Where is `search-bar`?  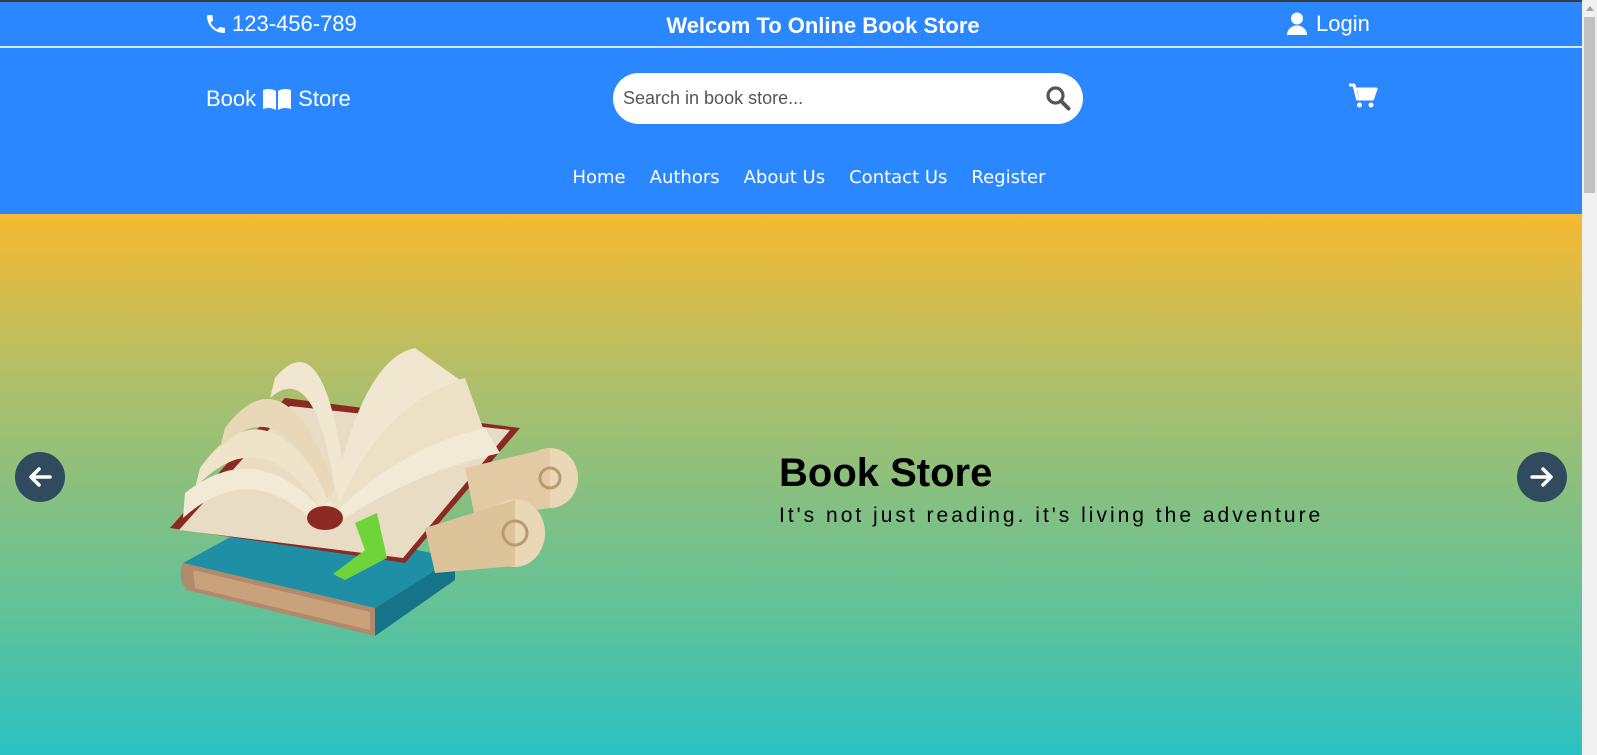 search-bar is located at coordinates (848, 98).